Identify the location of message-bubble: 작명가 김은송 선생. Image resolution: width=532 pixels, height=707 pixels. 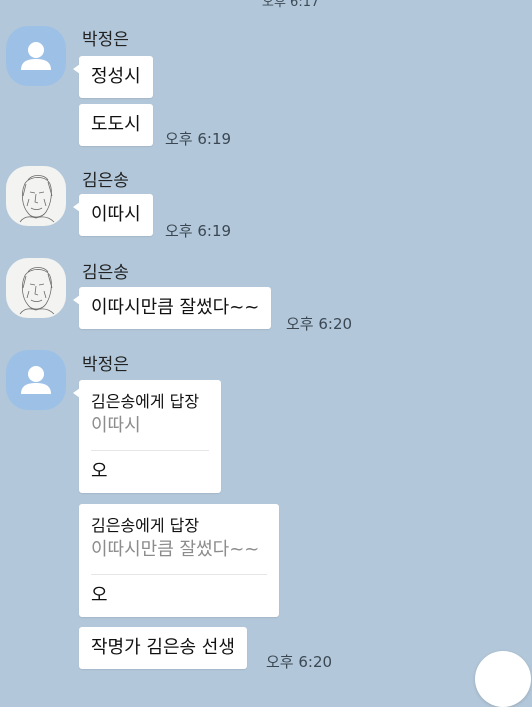
(163, 648).